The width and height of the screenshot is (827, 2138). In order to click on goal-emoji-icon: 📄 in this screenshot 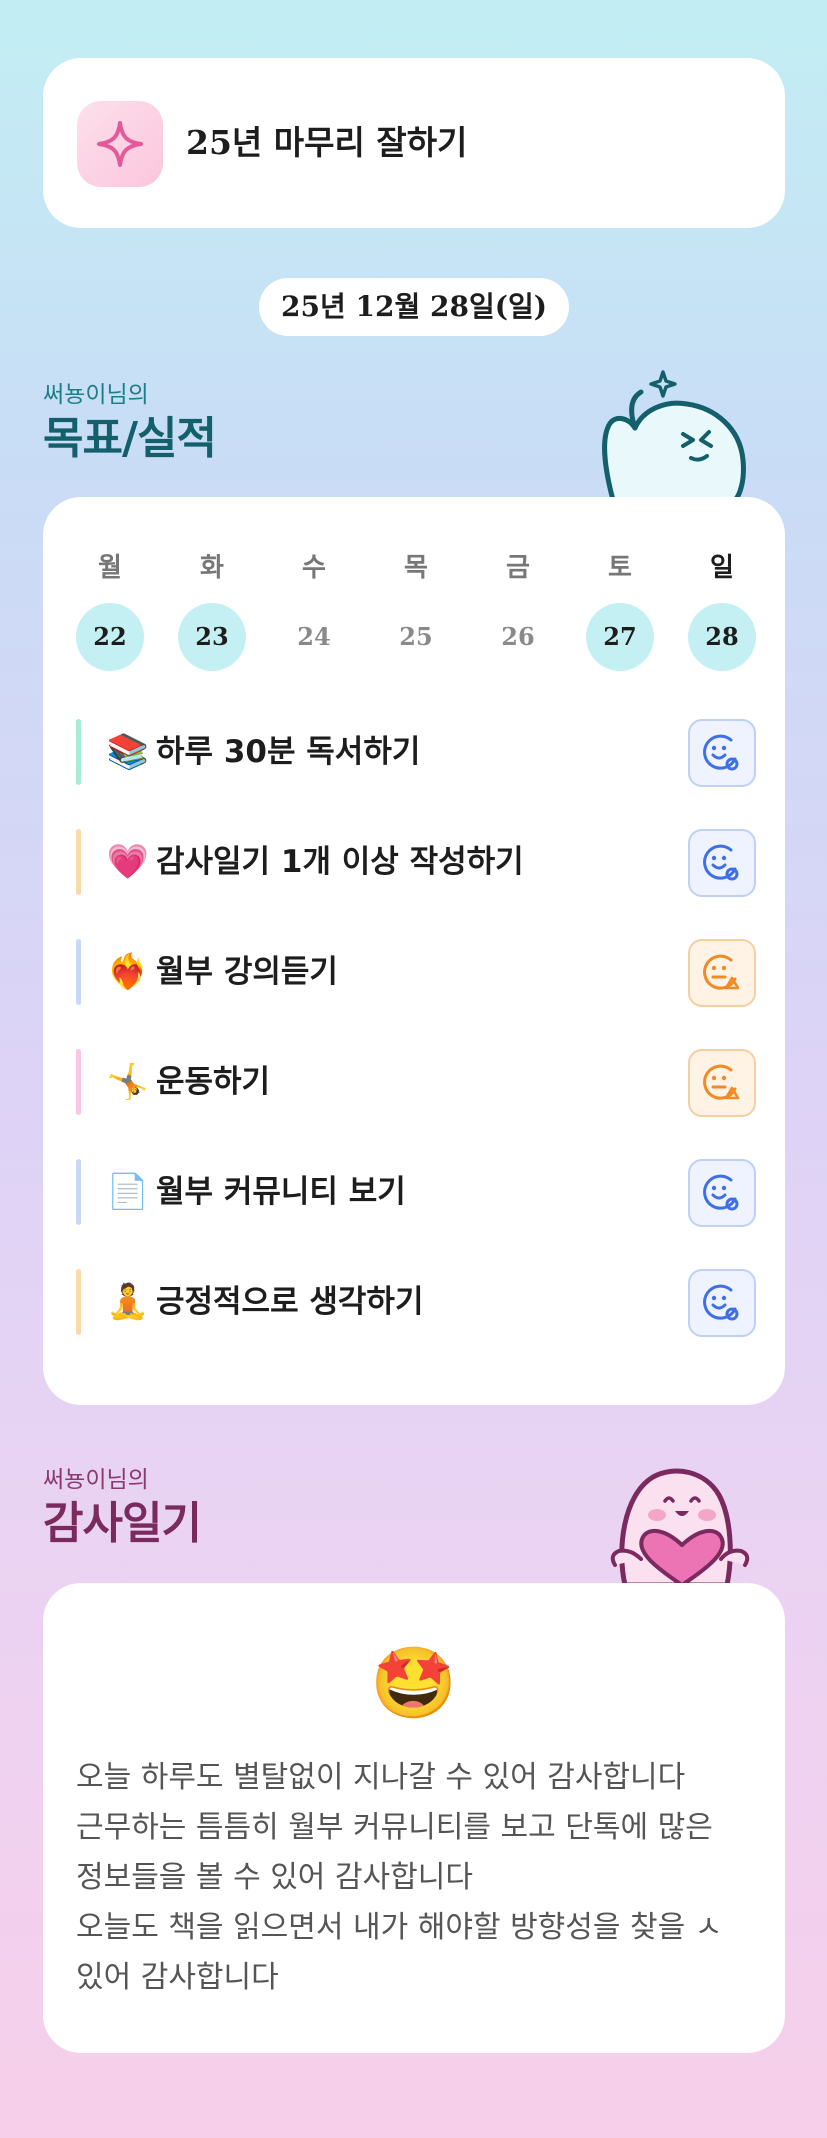, I will do `click(128, 1192)`.